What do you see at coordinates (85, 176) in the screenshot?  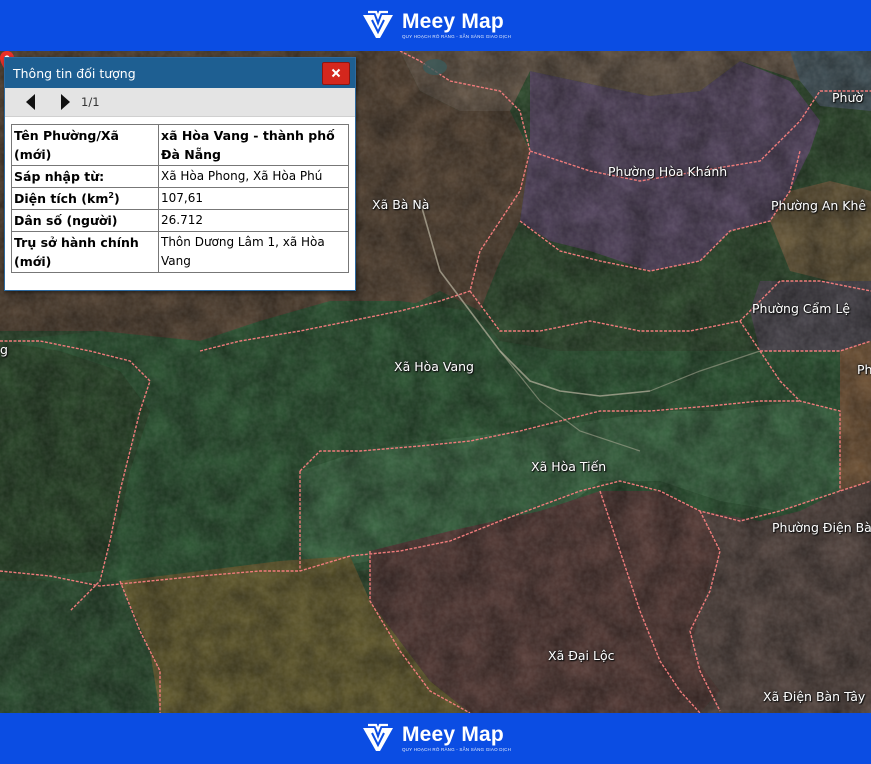 I see `attr-key: Sáp nhập từ:` at bounding box center [85, 176].